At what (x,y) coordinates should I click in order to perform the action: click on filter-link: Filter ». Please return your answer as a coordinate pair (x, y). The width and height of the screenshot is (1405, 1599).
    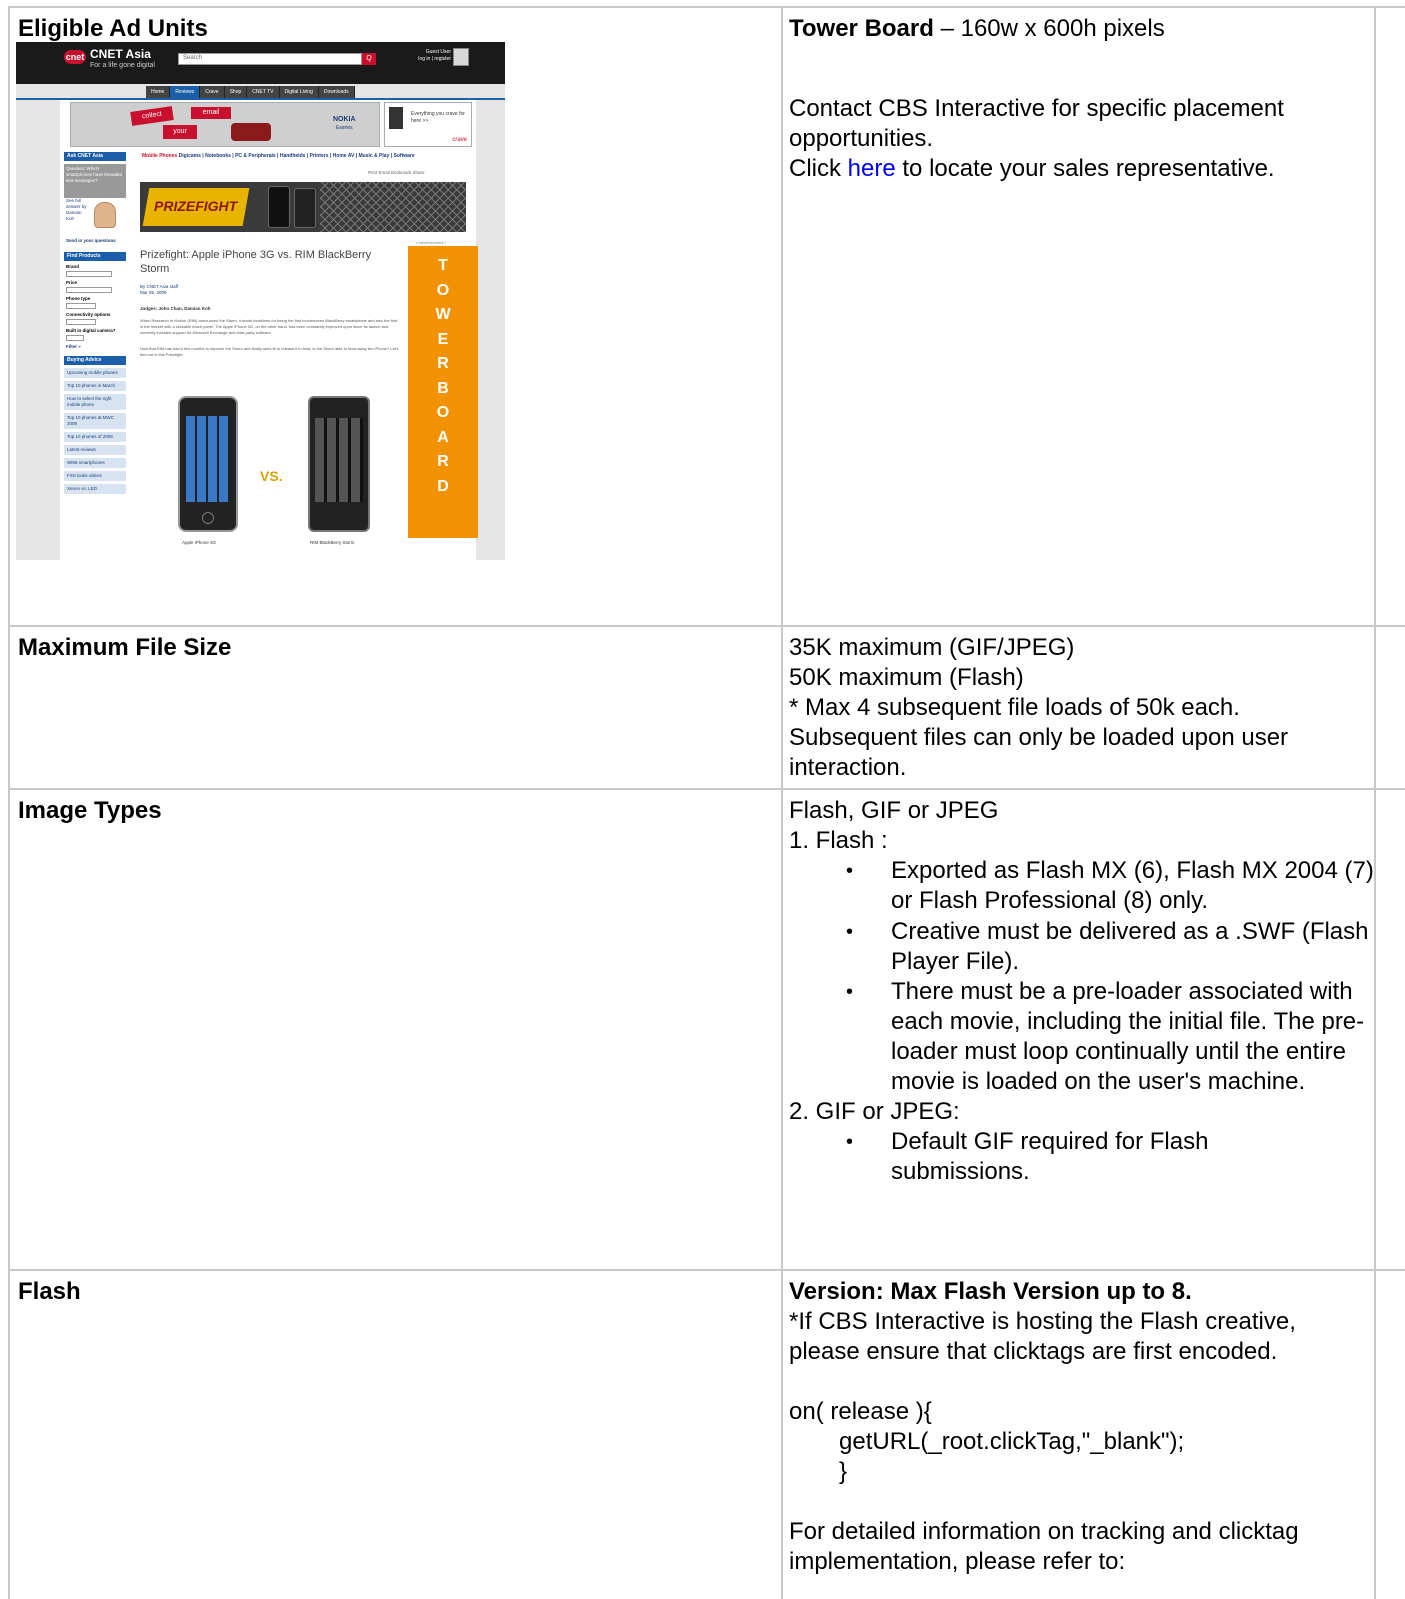
    Looking at the image, I should click on (73, 346).